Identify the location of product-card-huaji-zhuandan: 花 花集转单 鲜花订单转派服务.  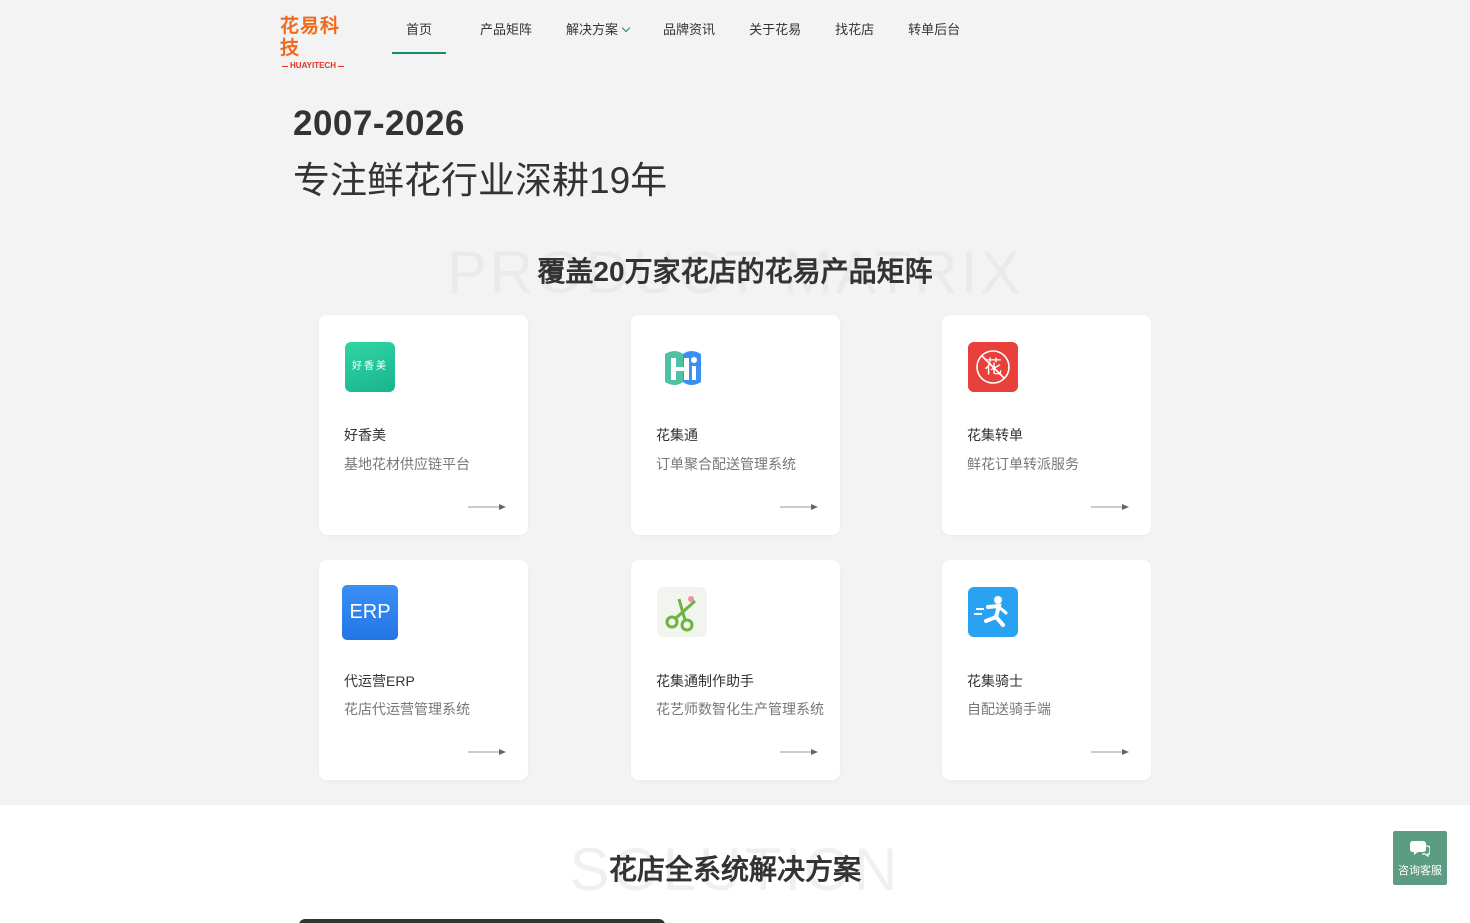
(1046, 425).